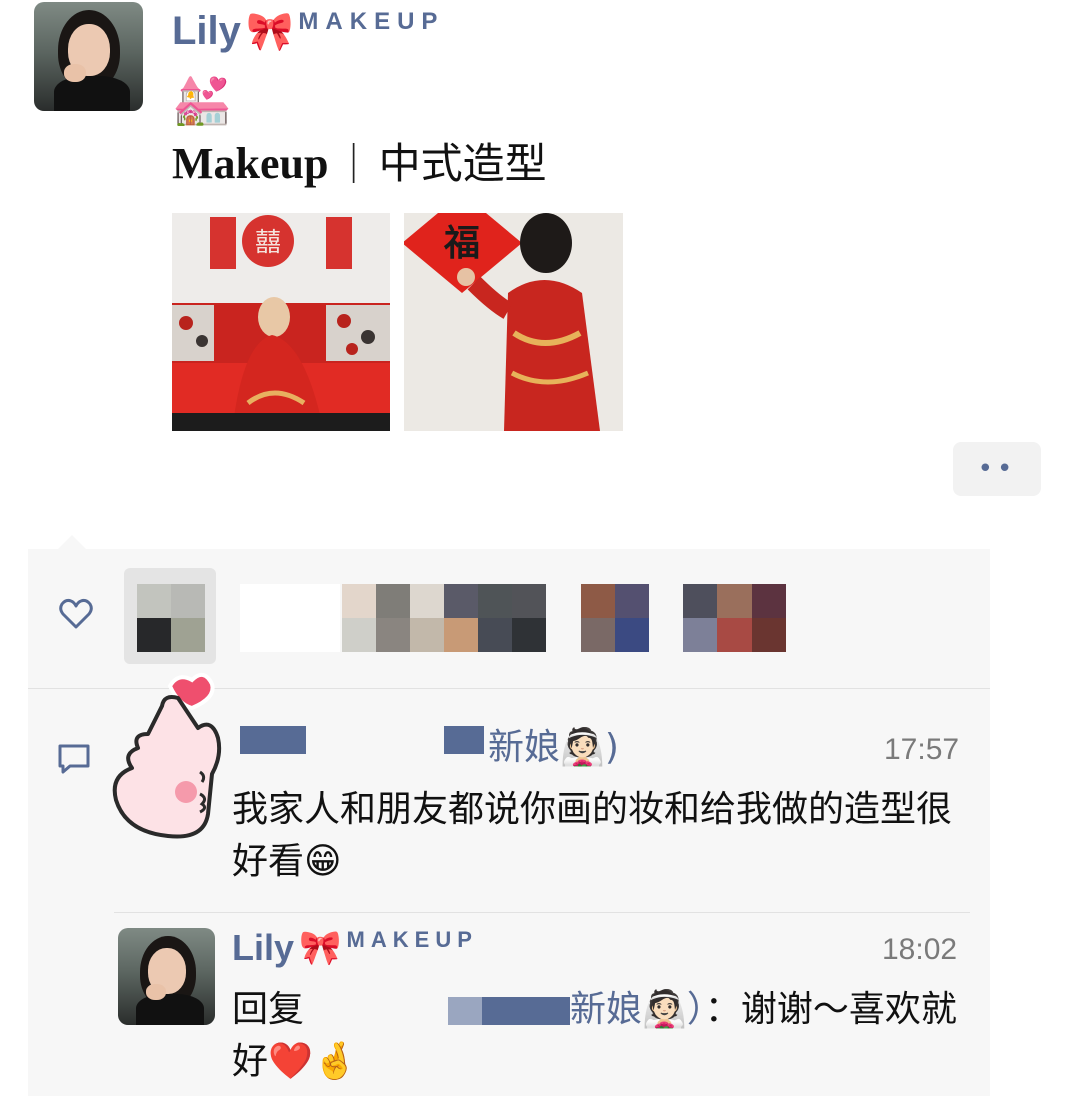 The image size is (1080, 1096). What do you see at coordinates (371, 21) in the screenshot?
I see `author-brand: MAKEUP` at bounding box center [371, 21].